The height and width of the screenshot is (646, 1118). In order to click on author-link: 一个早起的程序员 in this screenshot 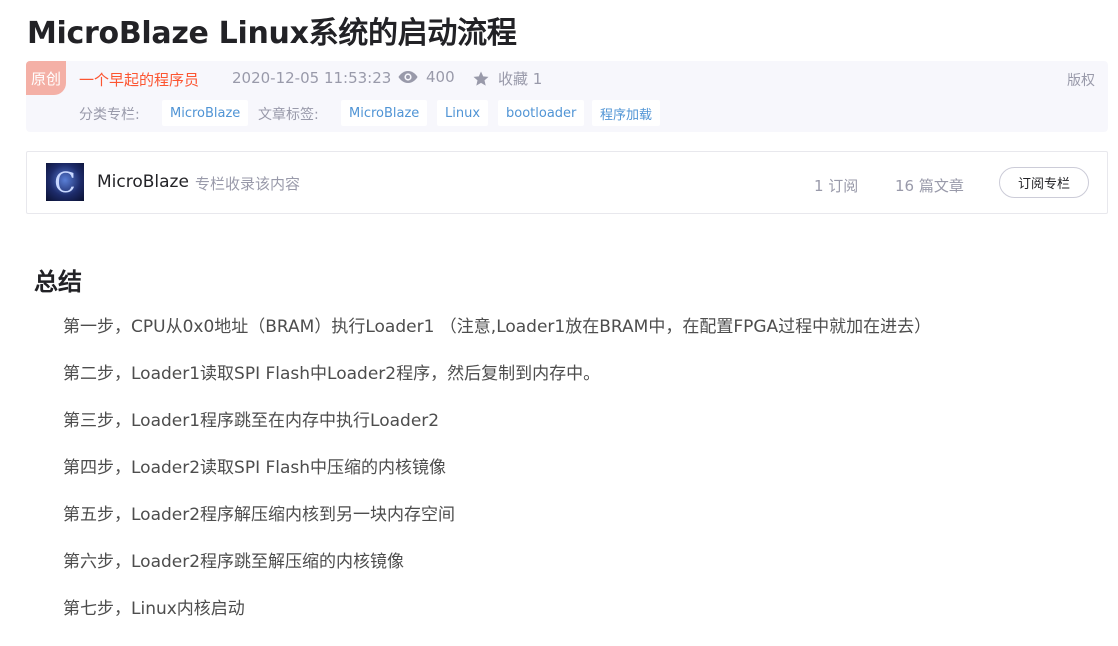, I will do `click(139, 79)`.